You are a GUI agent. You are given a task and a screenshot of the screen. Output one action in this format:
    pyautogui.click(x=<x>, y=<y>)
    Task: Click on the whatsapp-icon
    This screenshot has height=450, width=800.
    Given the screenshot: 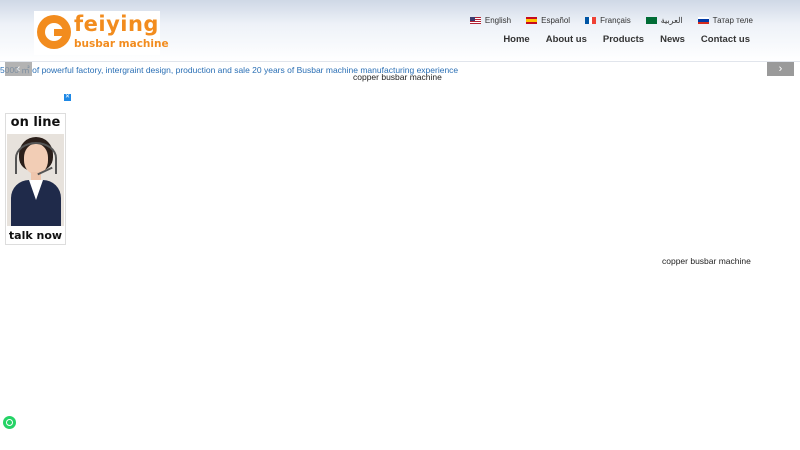 What is the action you would take?
    pyautogui.click(x=9, y=422)
    